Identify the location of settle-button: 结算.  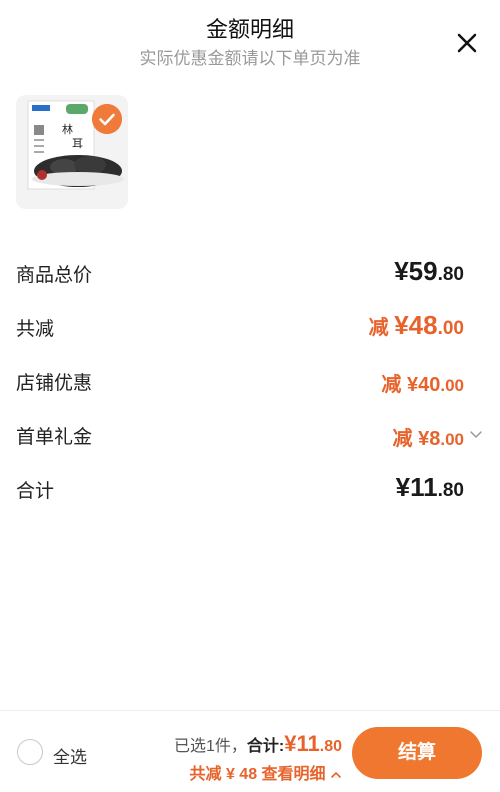
(417, 753).